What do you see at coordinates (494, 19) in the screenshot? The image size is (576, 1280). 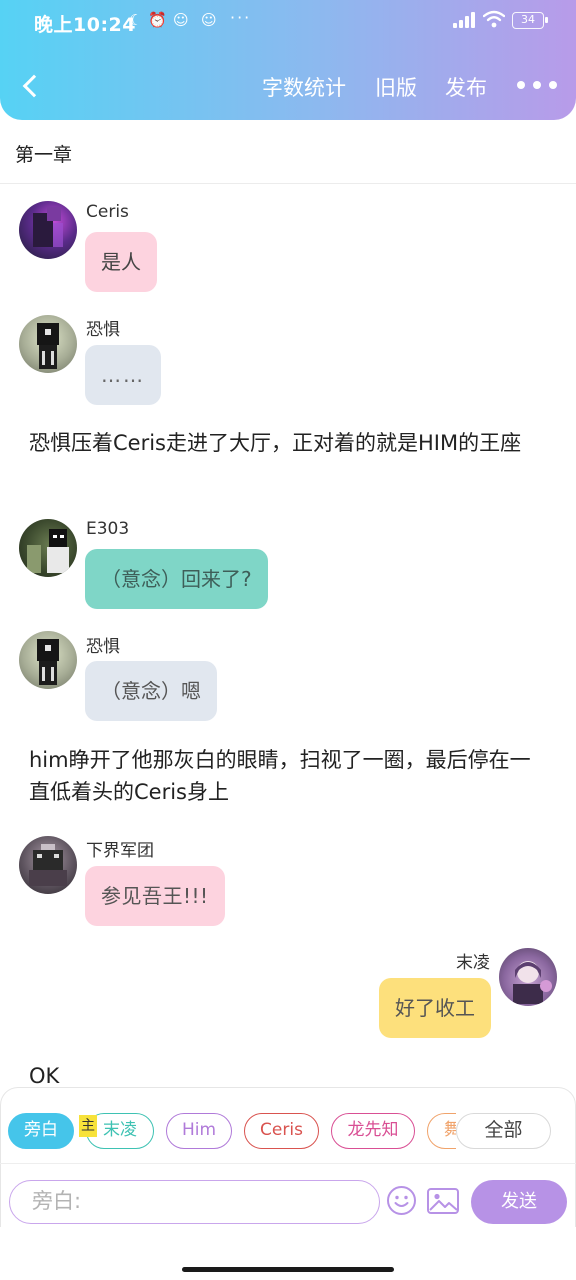 I see `wifi-icon` at bounding box center [494, 19].